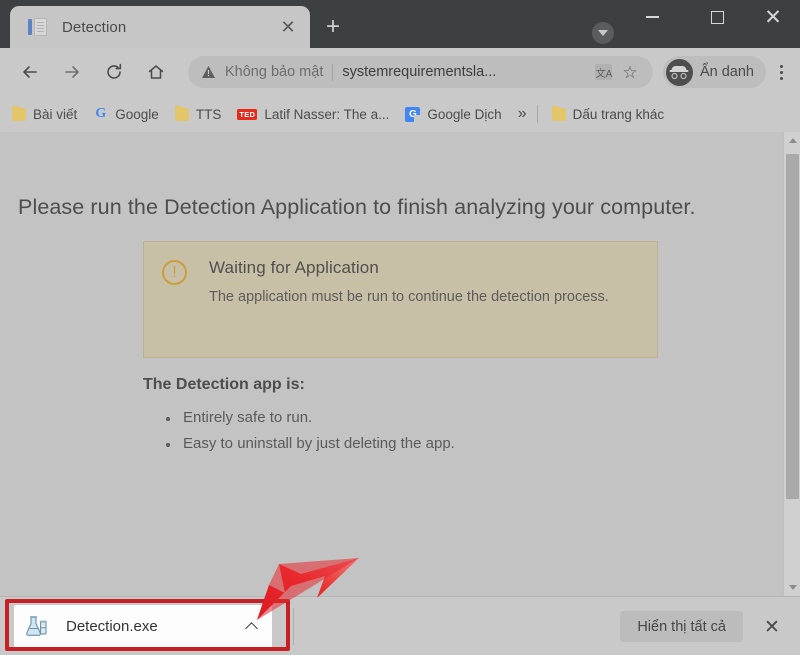  I want to click on not-secure-warning-icon, so click(208, 72).